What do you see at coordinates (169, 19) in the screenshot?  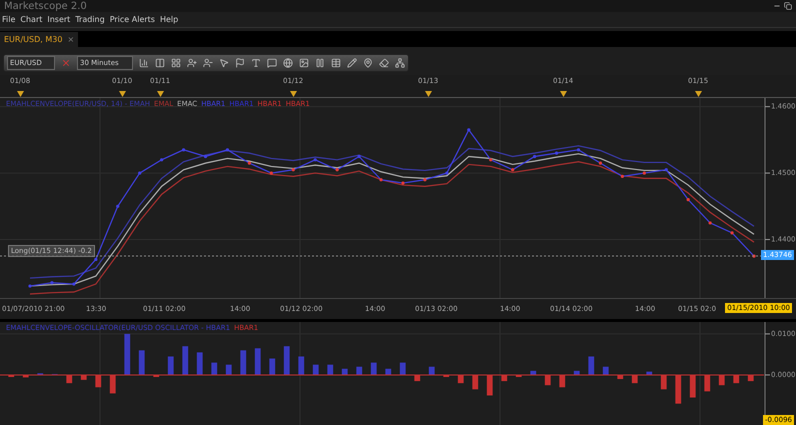 I see `menu-item: Help` at bounding box center [169, 19].